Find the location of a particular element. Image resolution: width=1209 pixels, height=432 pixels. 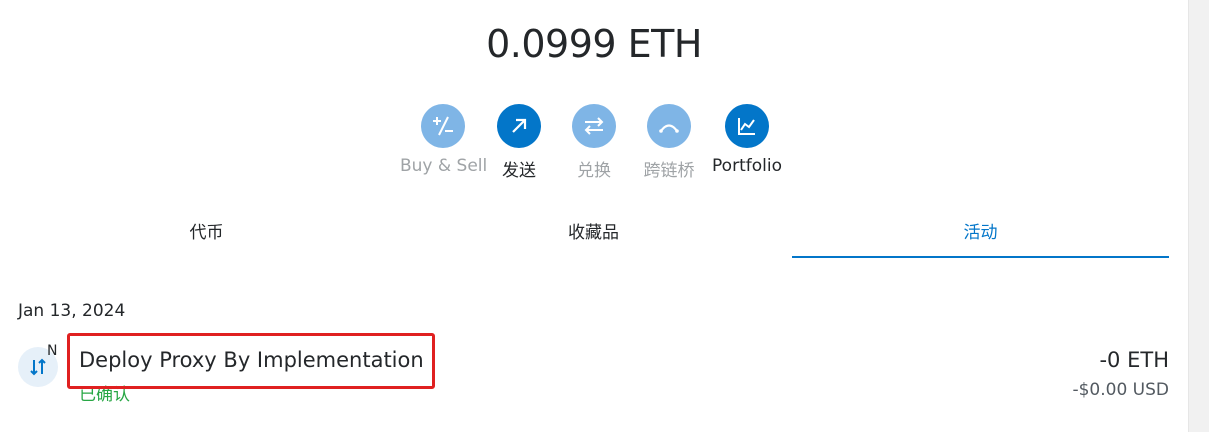

send-button: 发送 is located at coordinates (519, 142).